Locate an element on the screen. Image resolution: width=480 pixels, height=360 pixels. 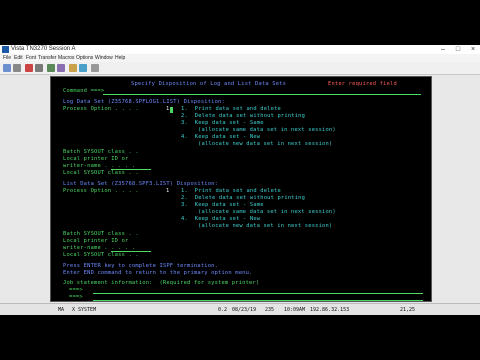
menu-edit: Edit is located at coordinates (18, 58).